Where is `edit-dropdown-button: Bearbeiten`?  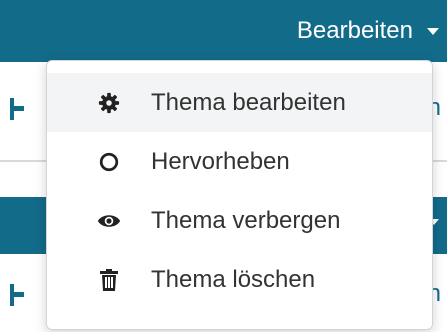 edit-dropdown-button: Bearbeiten is located at coordinates (368, 31).